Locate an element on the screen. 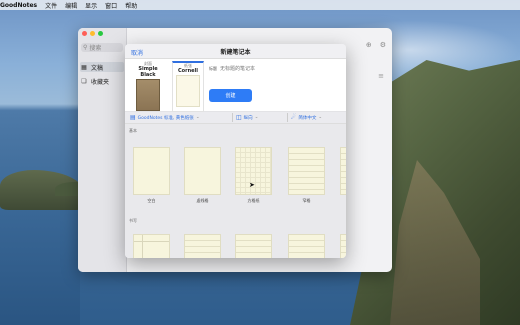  language-picker: ☄ 简体中文 ⌄ is located at coordinates (306, 117).